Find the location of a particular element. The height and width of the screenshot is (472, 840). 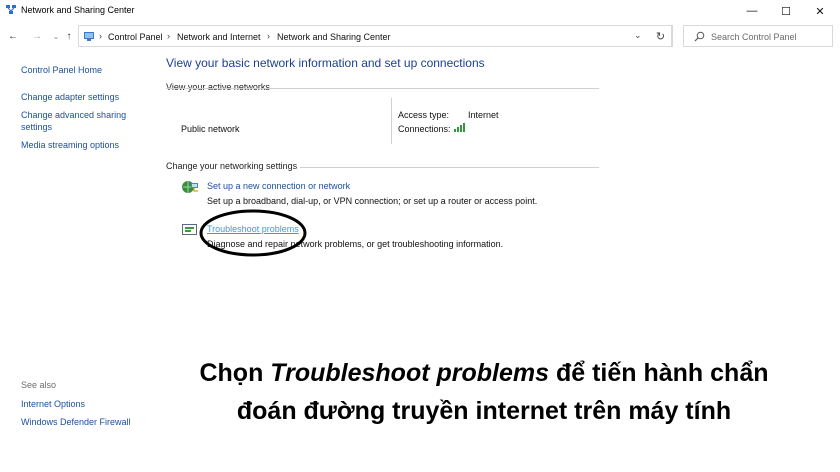

caption-line-2: đoán đường truyền internet trên máy tính is located at coordinates (484, 411).